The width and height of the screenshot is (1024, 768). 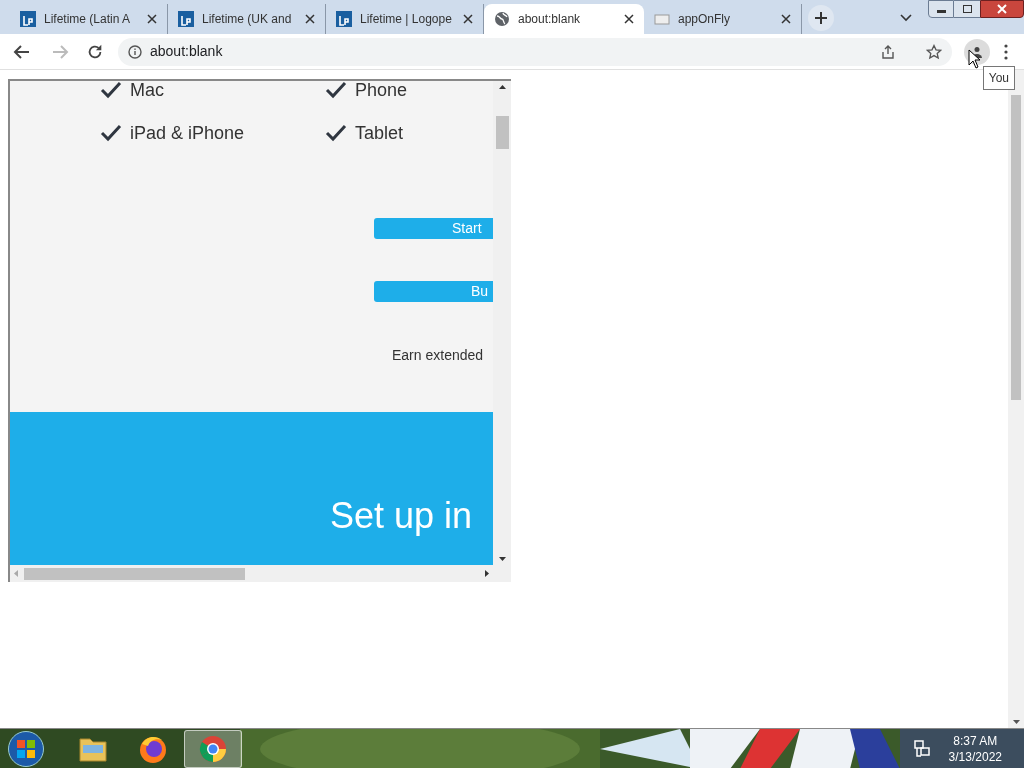 I want to click on windows-logo-icon, so click(x=26, y=748).